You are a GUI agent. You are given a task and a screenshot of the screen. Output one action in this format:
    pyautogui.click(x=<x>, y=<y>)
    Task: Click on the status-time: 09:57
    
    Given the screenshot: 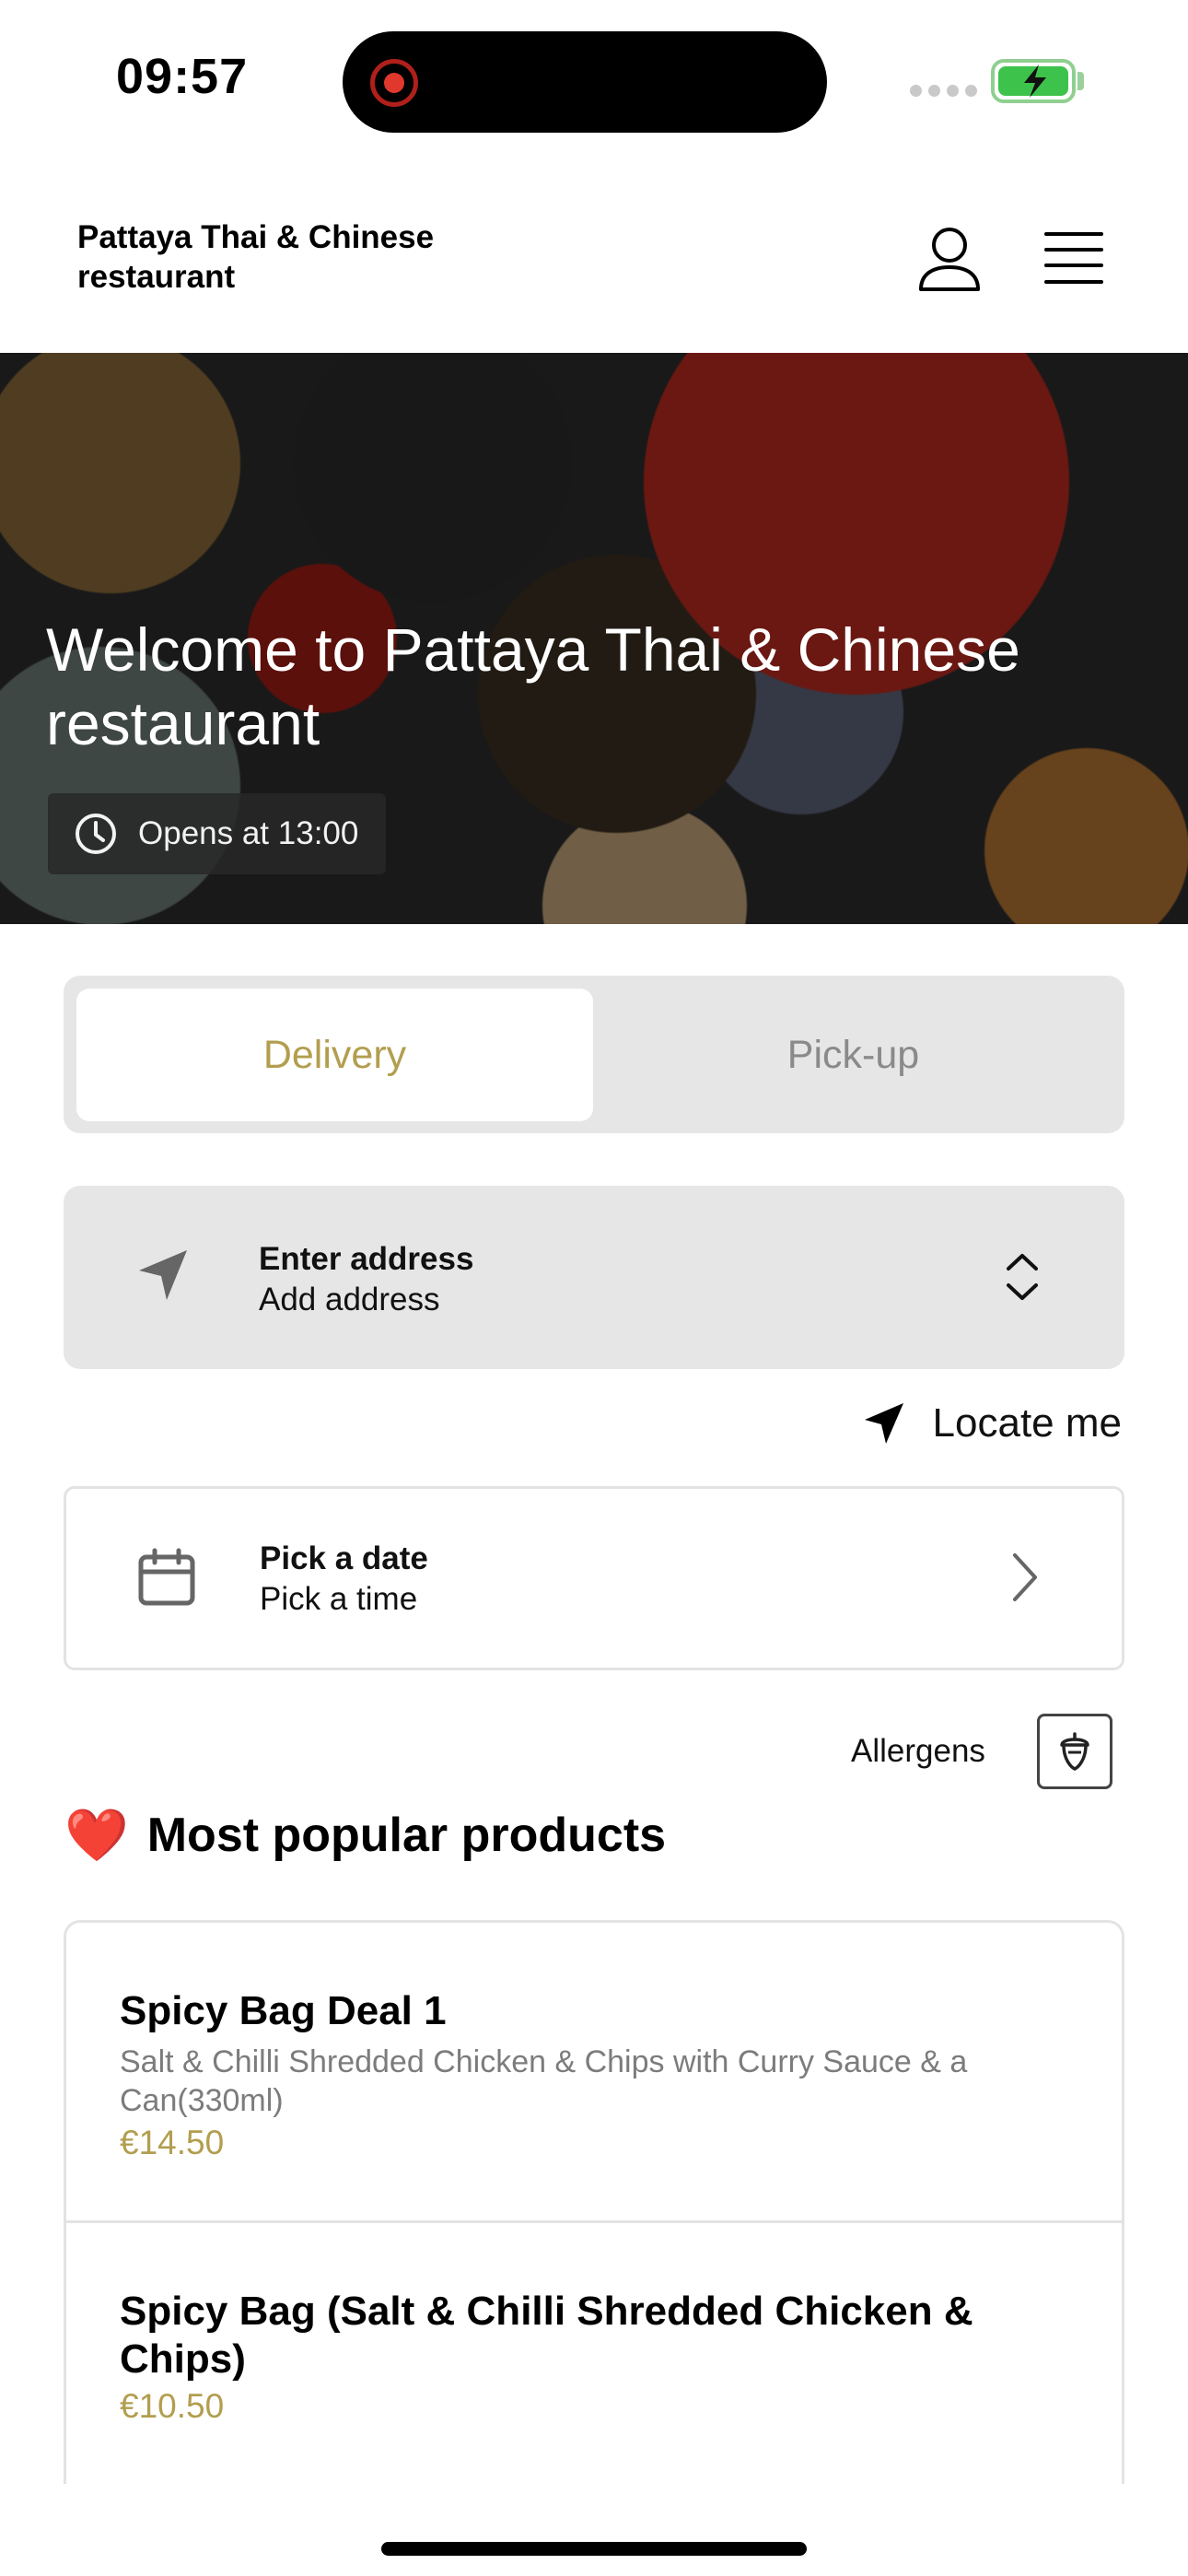 What is the action you would take?
    pyautogui.click(x=182, y=76)
    